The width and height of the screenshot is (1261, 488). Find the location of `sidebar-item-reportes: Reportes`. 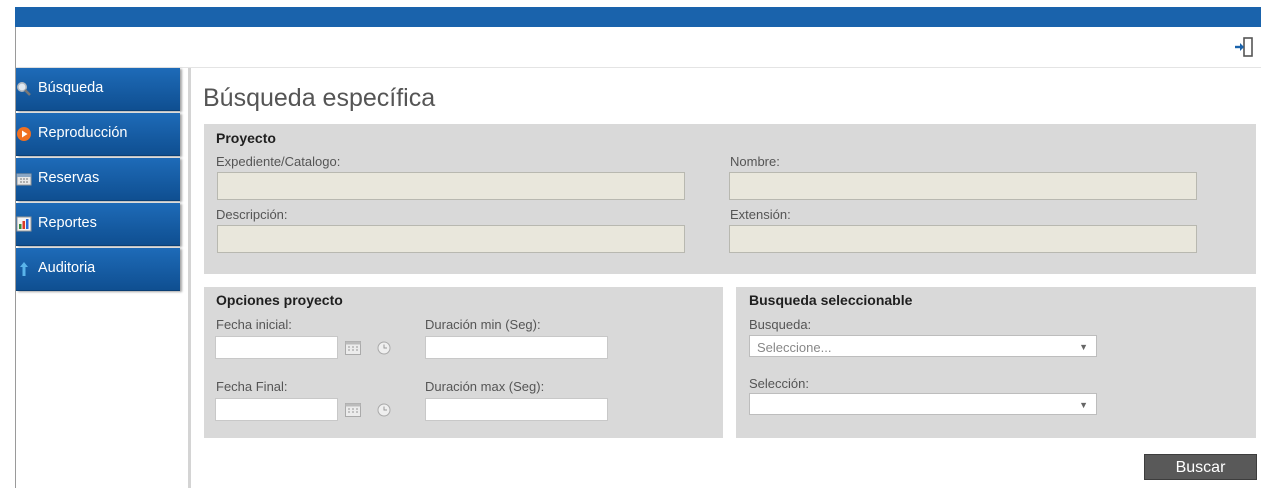

sidebar-item-reportes: Reportes is located at coordinates (98, 224).